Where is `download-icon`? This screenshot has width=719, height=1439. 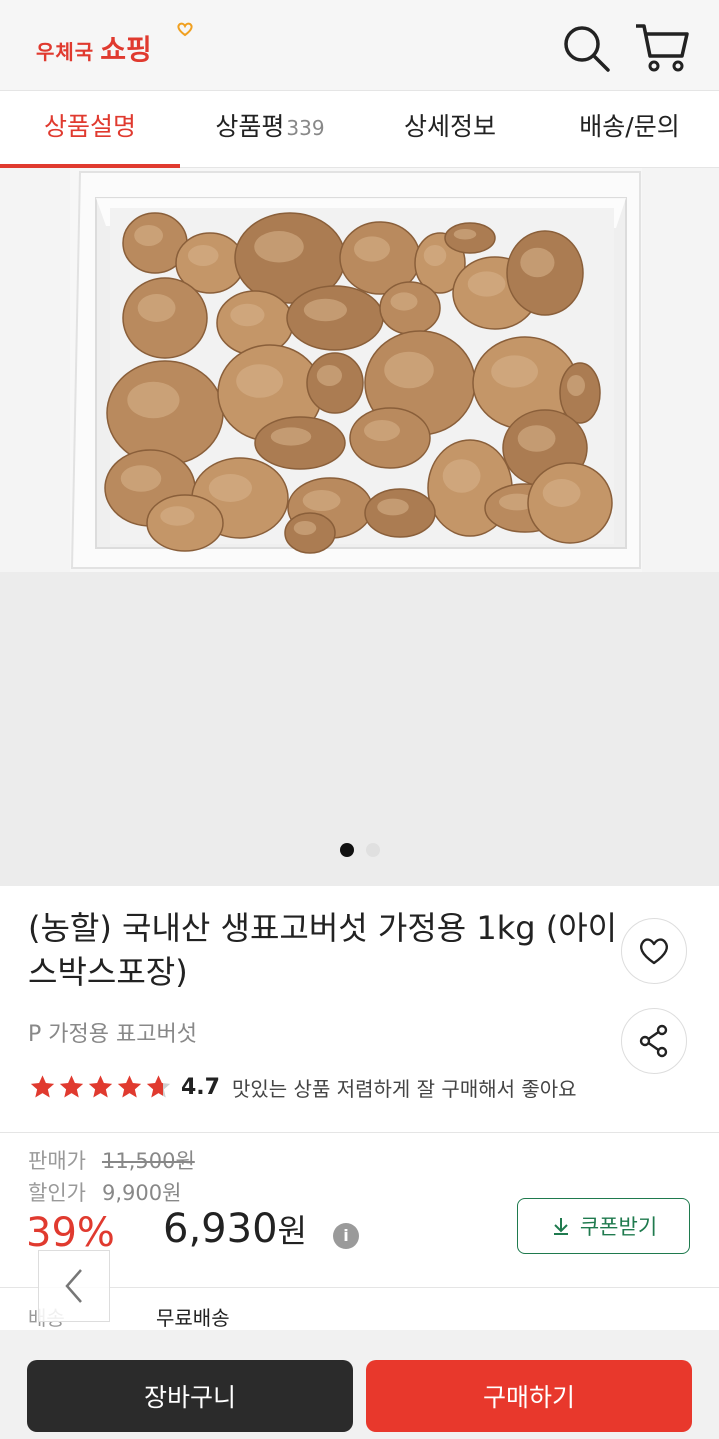
download-icon is located at coordinates (560, 1226).